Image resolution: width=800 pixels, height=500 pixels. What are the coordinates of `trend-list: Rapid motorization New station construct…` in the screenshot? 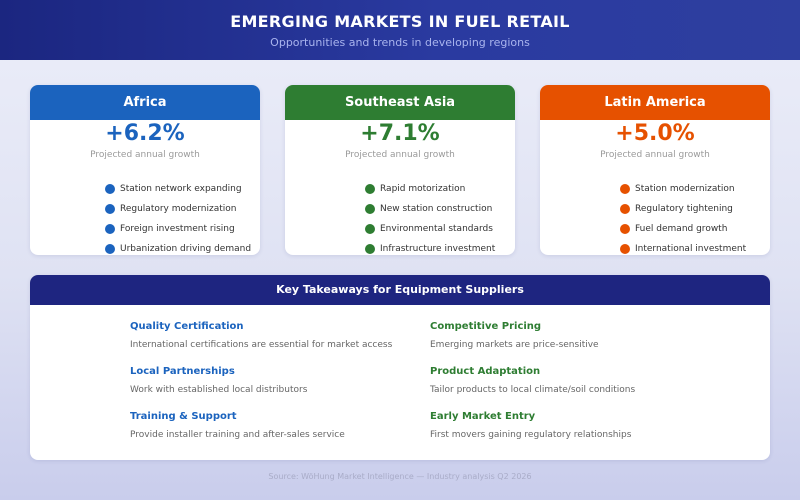 It's located at (400, 217).